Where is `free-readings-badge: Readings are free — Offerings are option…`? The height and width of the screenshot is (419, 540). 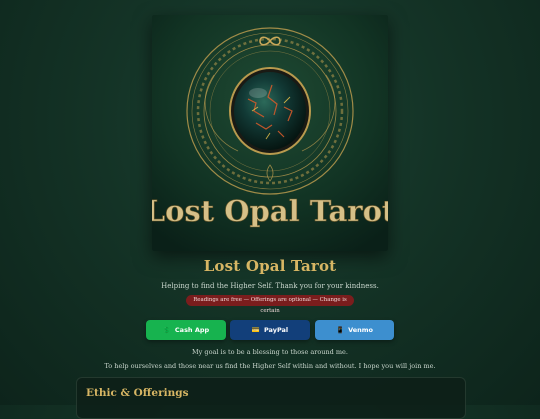 free-readings-badge: Readings are free — Offerings are option… is located at coordinates (270, 304).